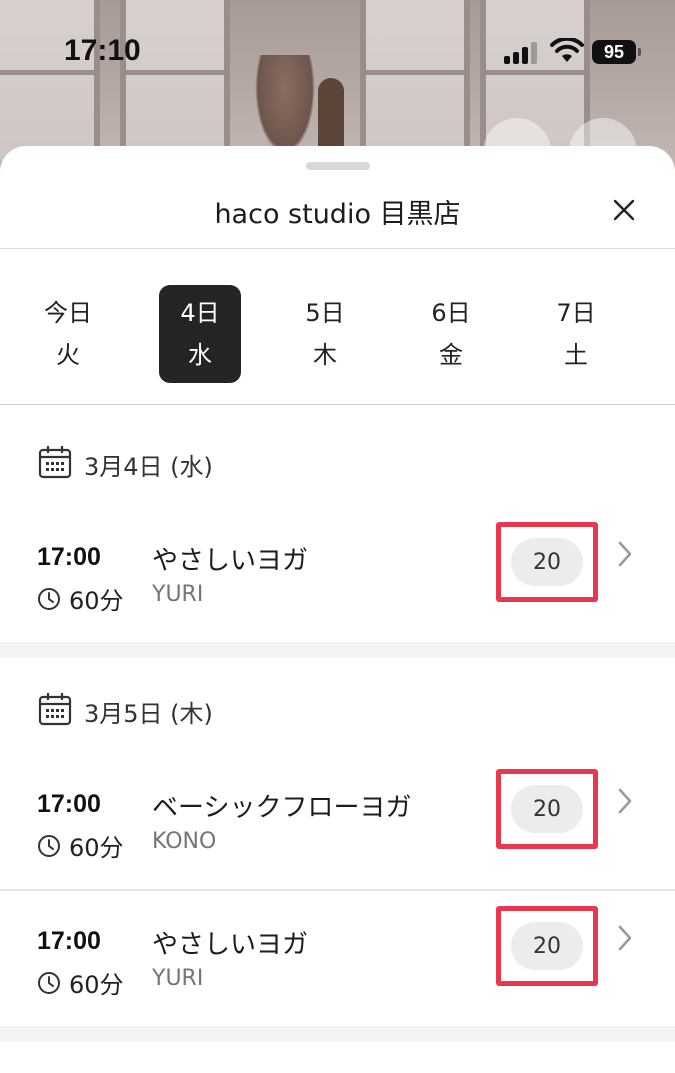 The image size is (675, 1073). What do you see at coordinates (282, 808) in the screenshot?
I see `lesson-name: ベーシックフローヨガ` at bounding box center [282, 808].